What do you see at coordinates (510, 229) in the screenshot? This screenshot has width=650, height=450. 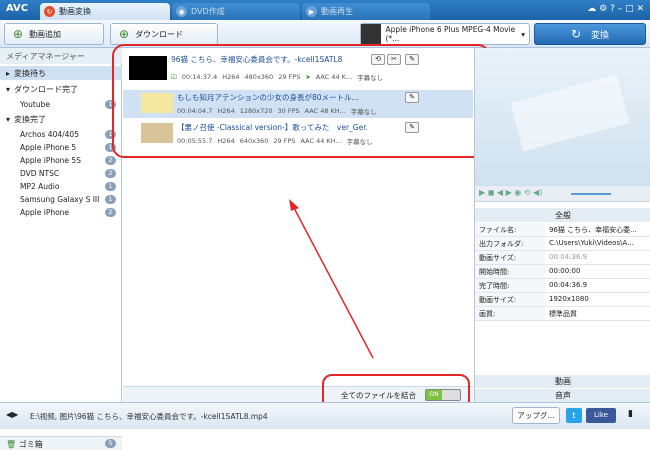 I see `prop-key: ファイル名:` at bounding box center [510, 229].